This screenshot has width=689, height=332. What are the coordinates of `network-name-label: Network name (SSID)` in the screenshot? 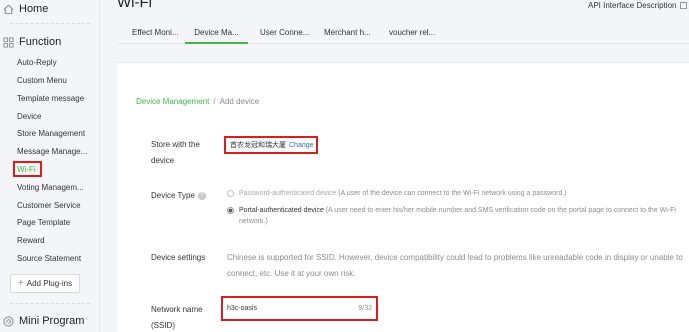 It's located at (177, 317).